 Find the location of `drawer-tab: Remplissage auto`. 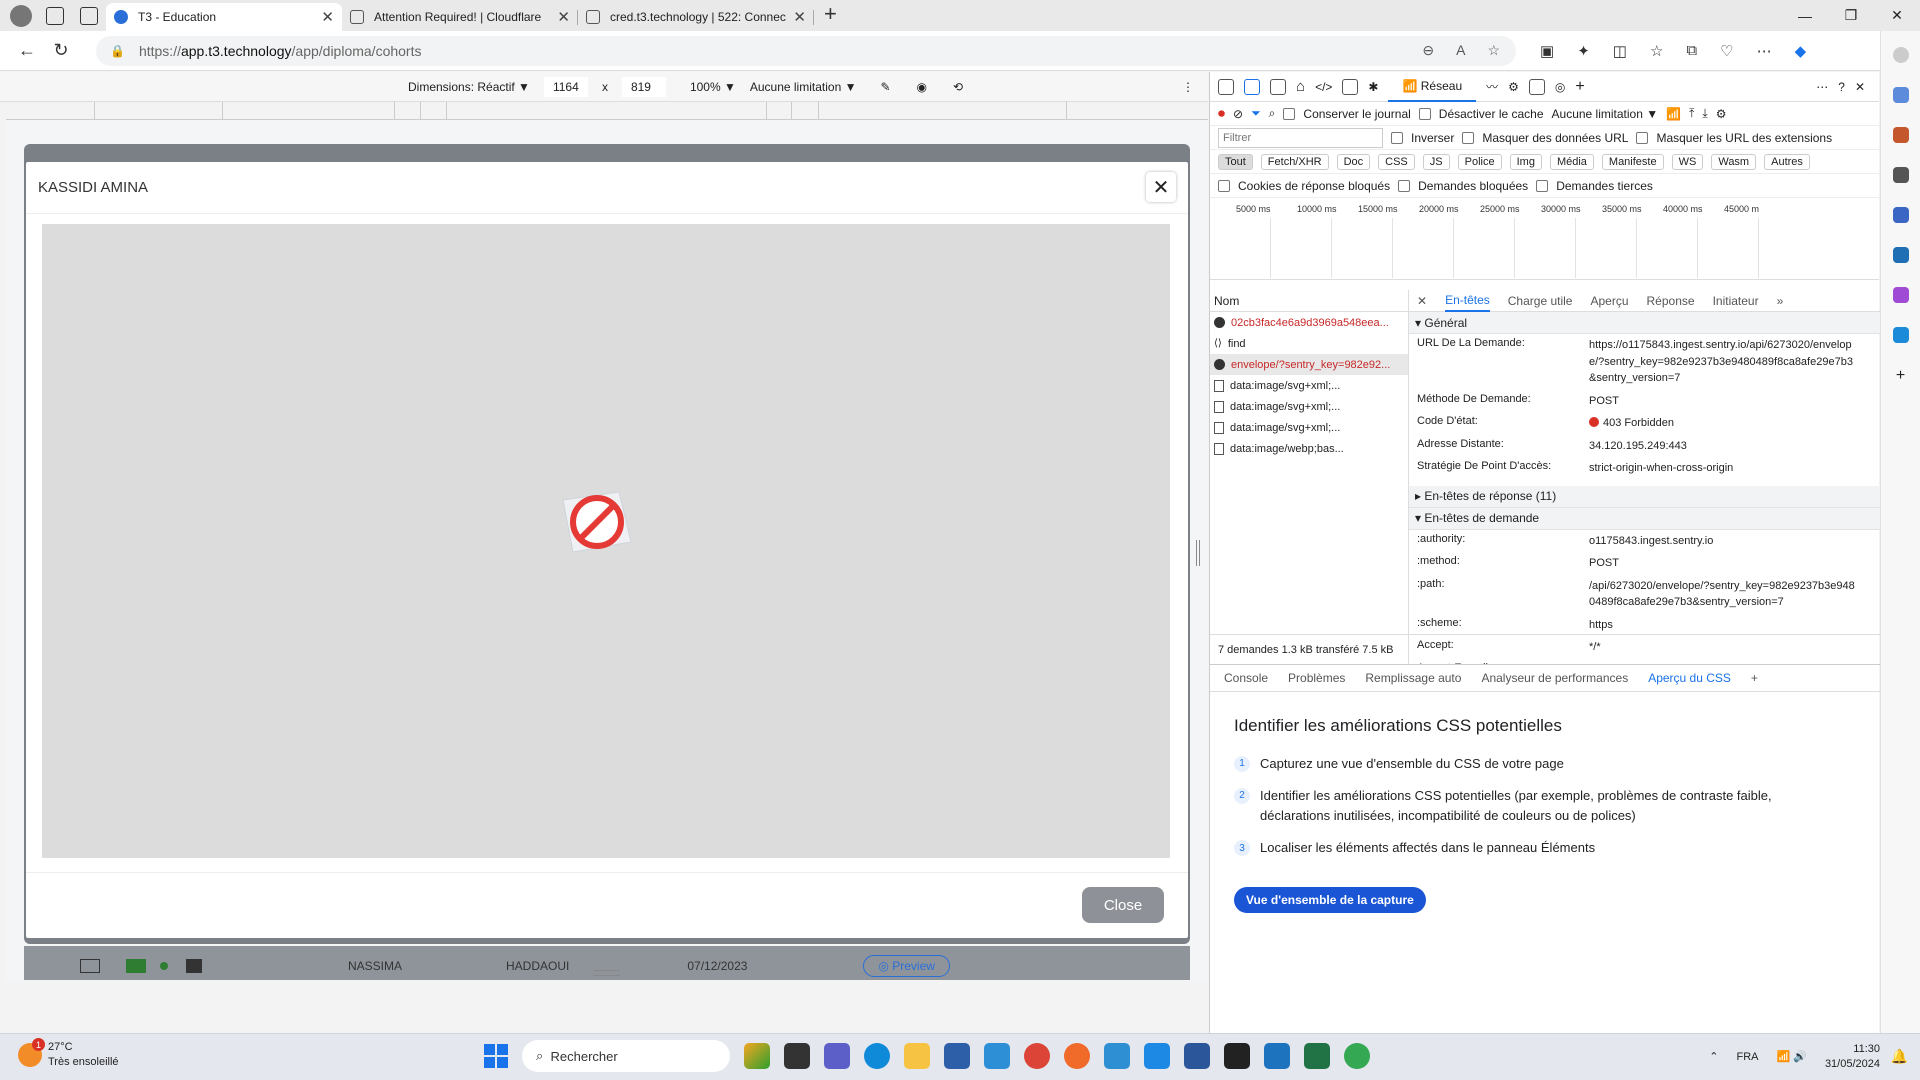

drawer-tab: Remplissage auto is located at coordinates (1413, 678).